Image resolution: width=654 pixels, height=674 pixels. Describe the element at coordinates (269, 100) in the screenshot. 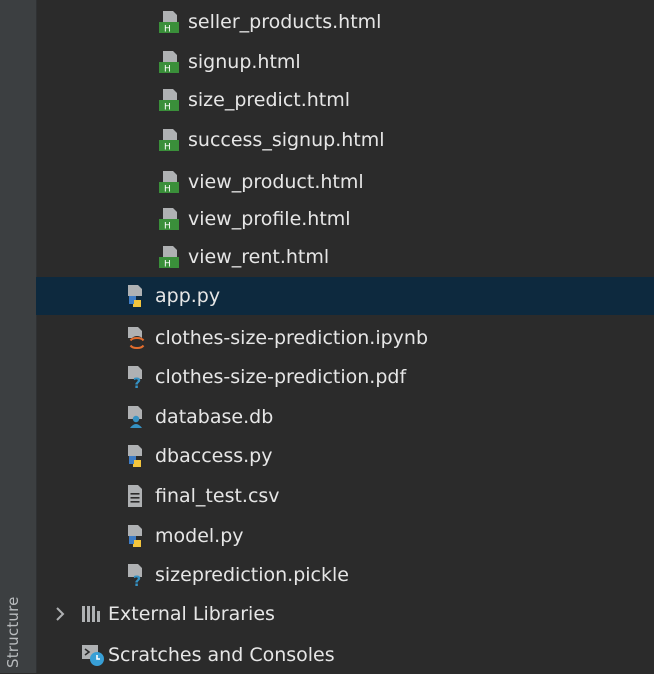

I see `tree-item-label: size_predict.html` at that location.